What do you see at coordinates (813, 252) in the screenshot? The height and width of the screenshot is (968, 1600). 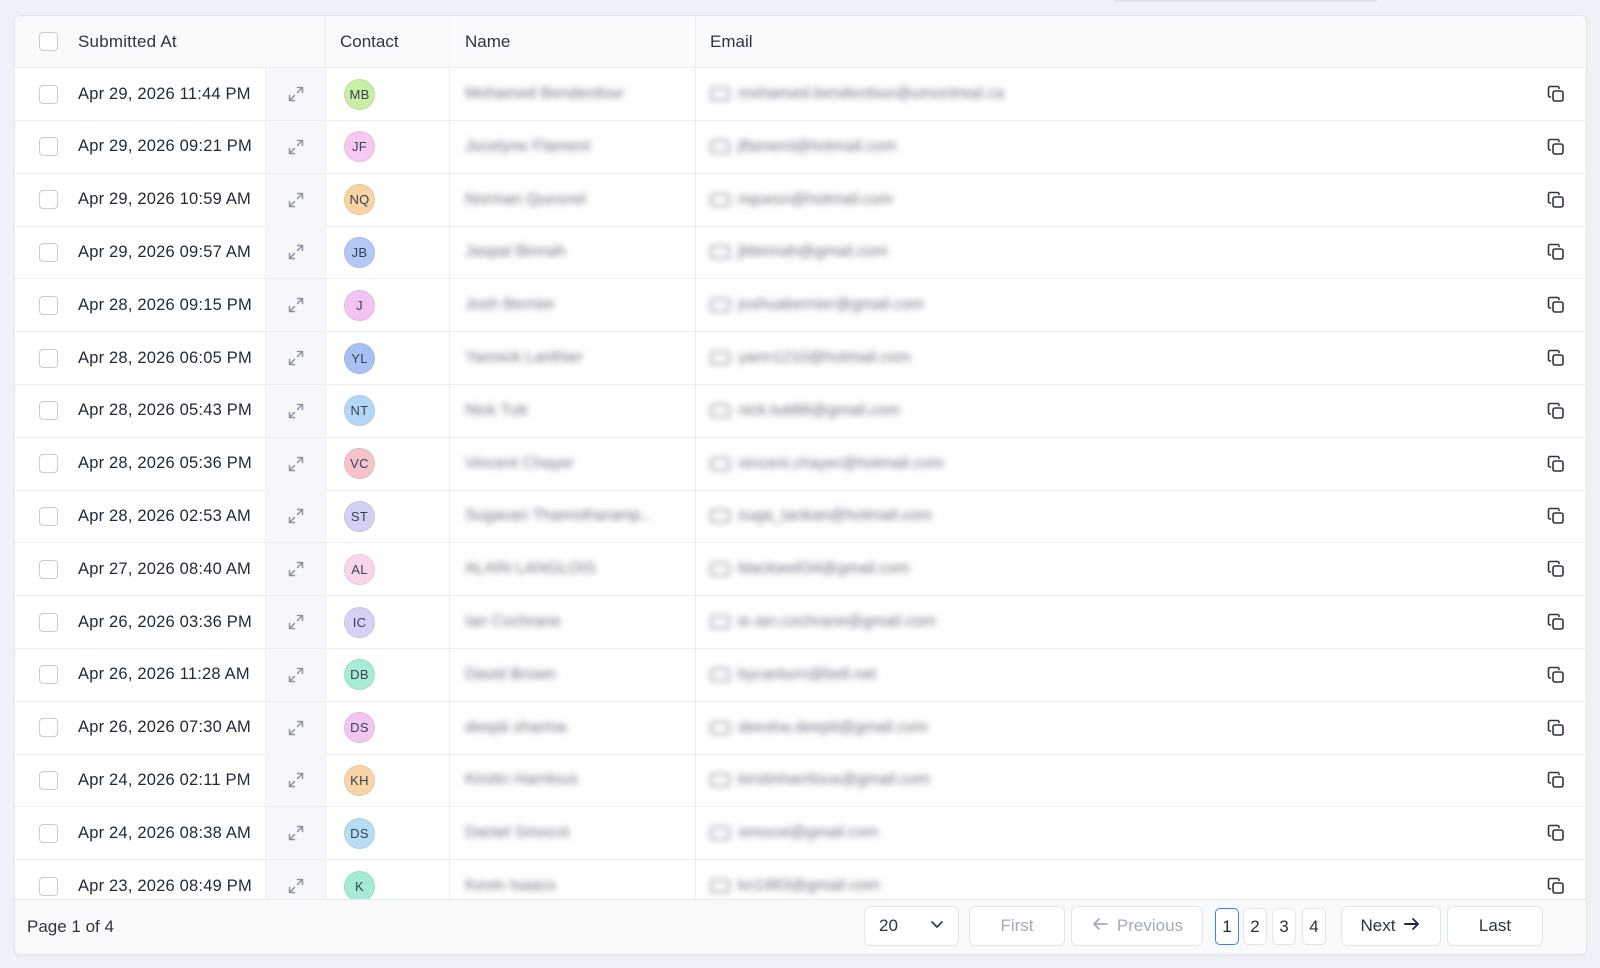 I see `email-text: jbbinnah@gmail.com` at bounding box center [813, 252].